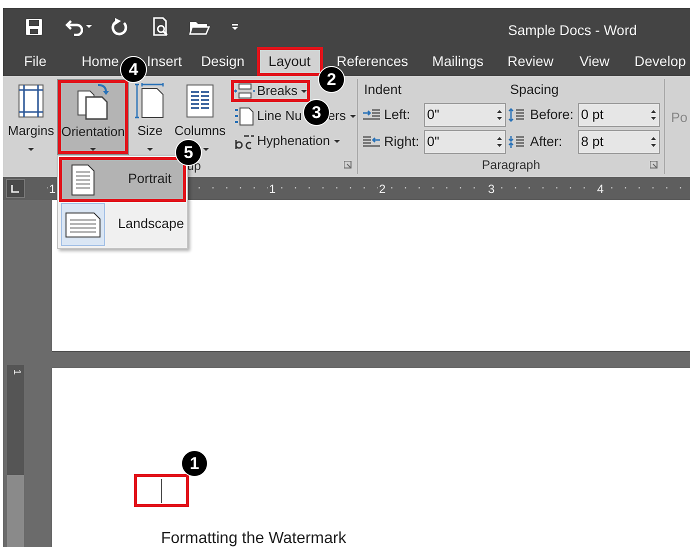 The image size is (690, 547). What do you see at coordinates (161, 490) in the screenshot?
I see `text-cursor` at bounding box center [161, 490].